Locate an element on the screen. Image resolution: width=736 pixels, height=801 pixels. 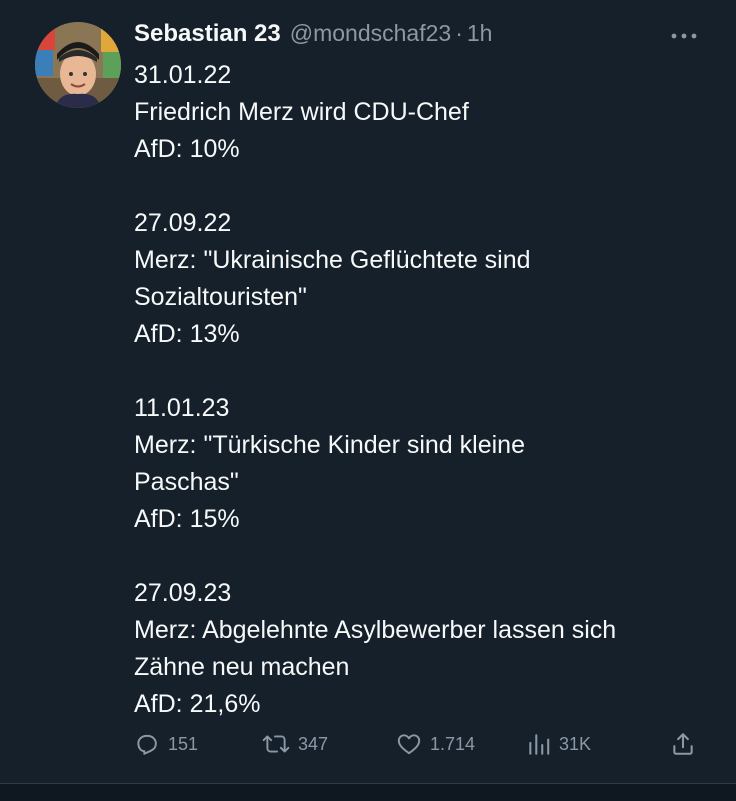
reply-bubble-icon is located at coordinates (147, 744).